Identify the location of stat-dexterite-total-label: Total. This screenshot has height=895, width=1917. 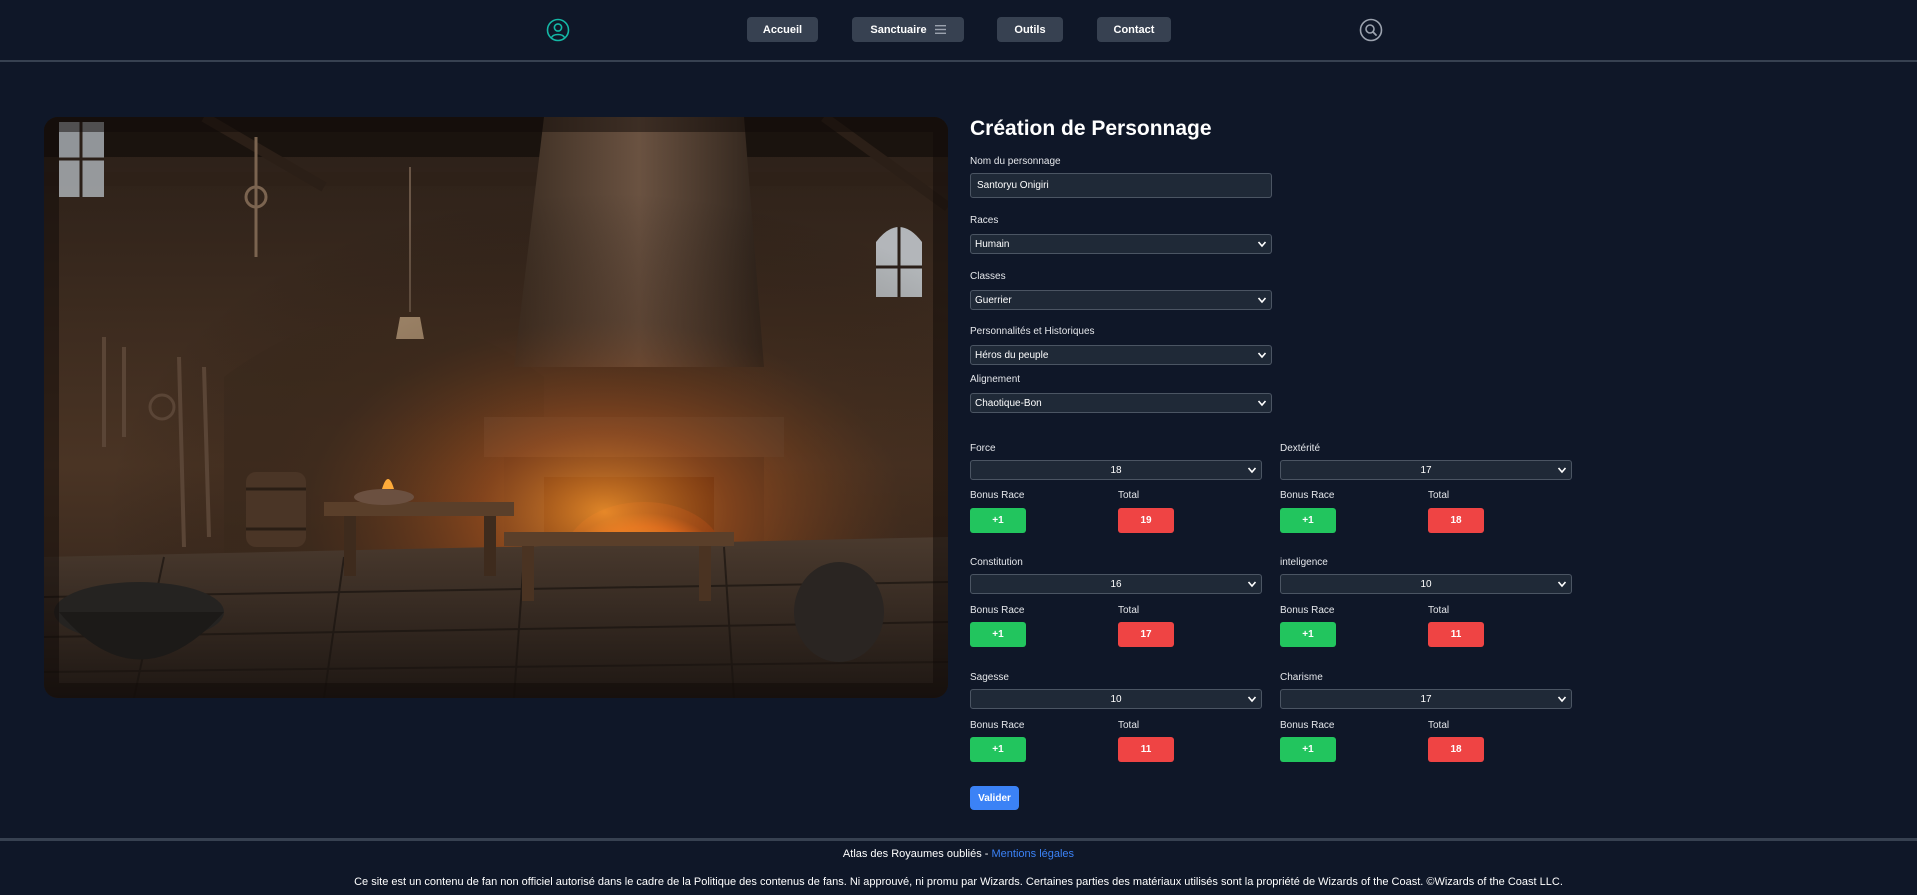
(1439, 495).